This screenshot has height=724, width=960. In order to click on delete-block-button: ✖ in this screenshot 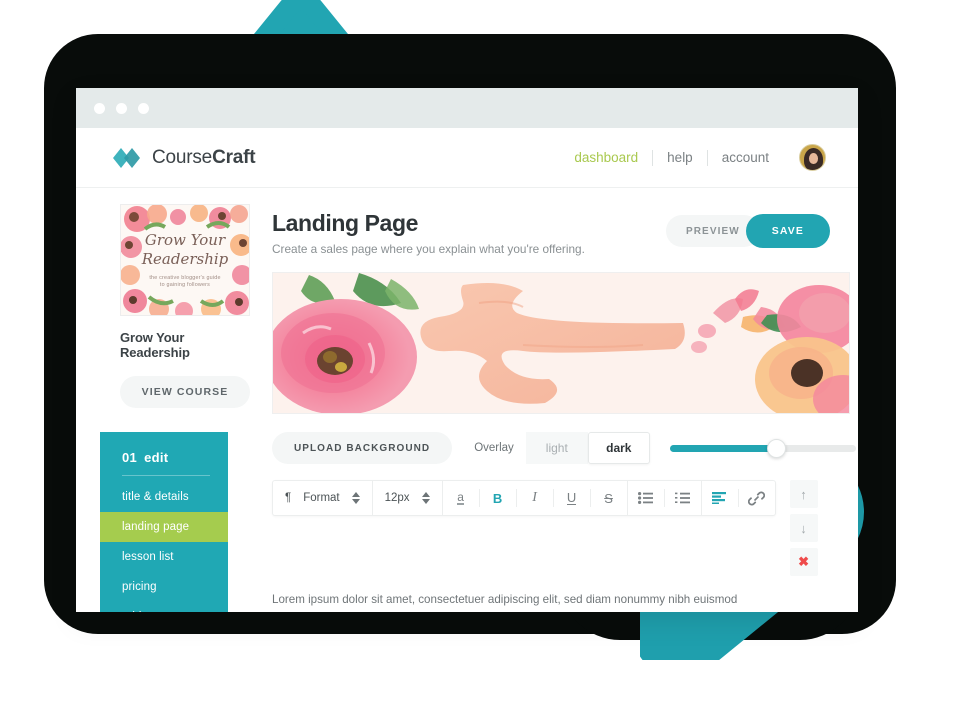, I will do `click(803, 562)`.